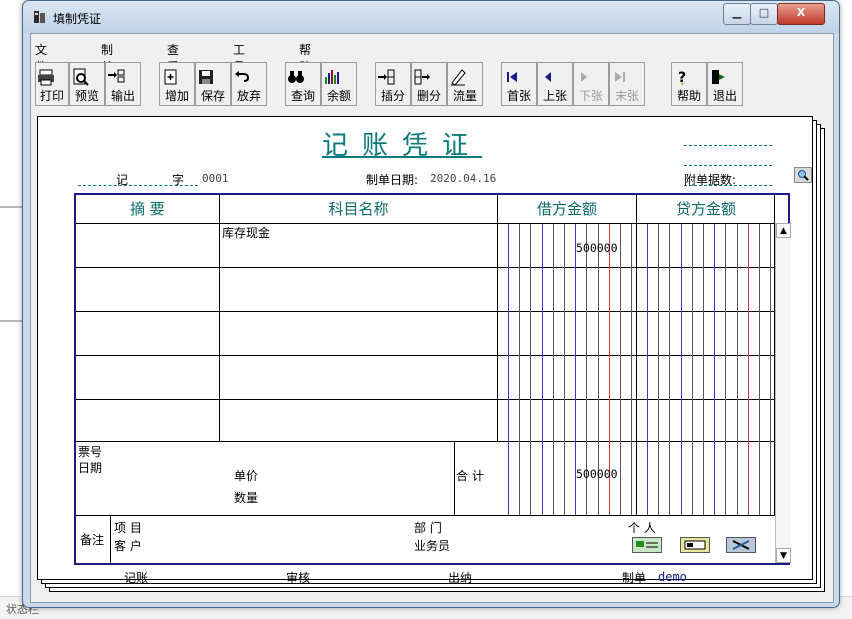 Image resolution: width=852 pixels, height=619 pixels. I want to click on cashier-label: 出纳, so click(460, 578).